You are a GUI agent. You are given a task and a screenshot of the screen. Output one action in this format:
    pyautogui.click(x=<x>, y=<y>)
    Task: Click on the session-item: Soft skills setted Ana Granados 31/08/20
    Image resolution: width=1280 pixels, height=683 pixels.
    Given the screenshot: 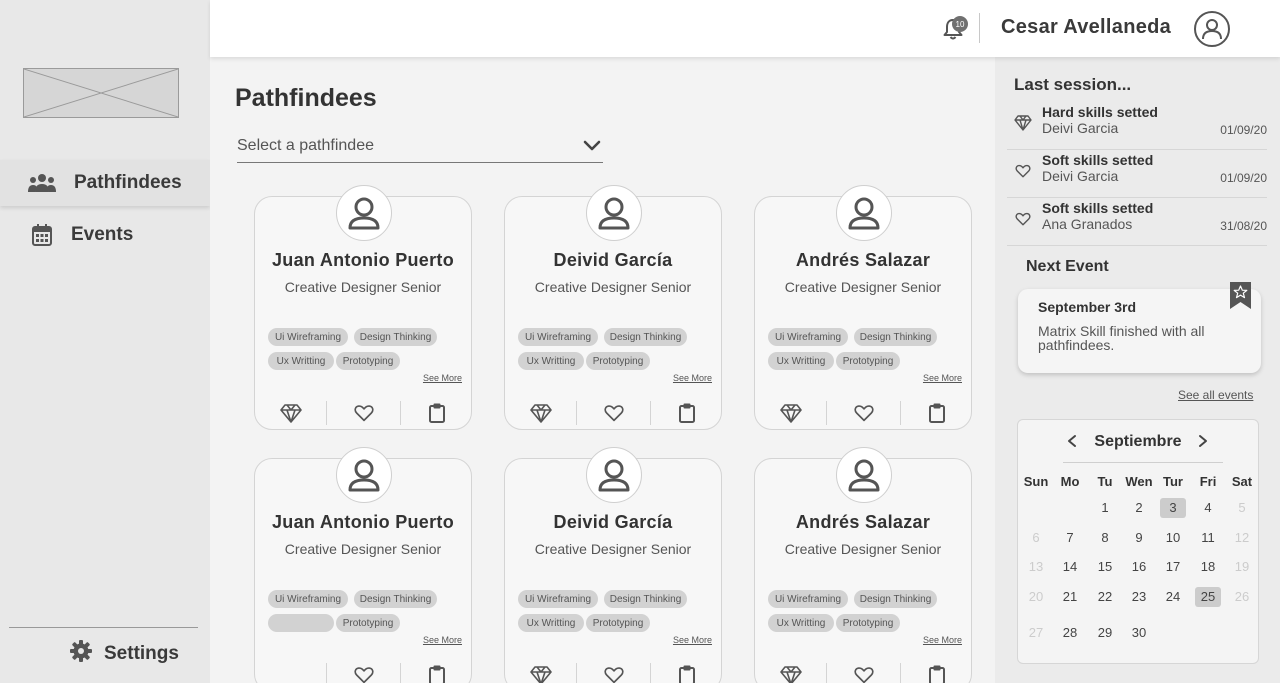 What is the action you would take?
    pyautogui.click(x=1137, y=223)
    